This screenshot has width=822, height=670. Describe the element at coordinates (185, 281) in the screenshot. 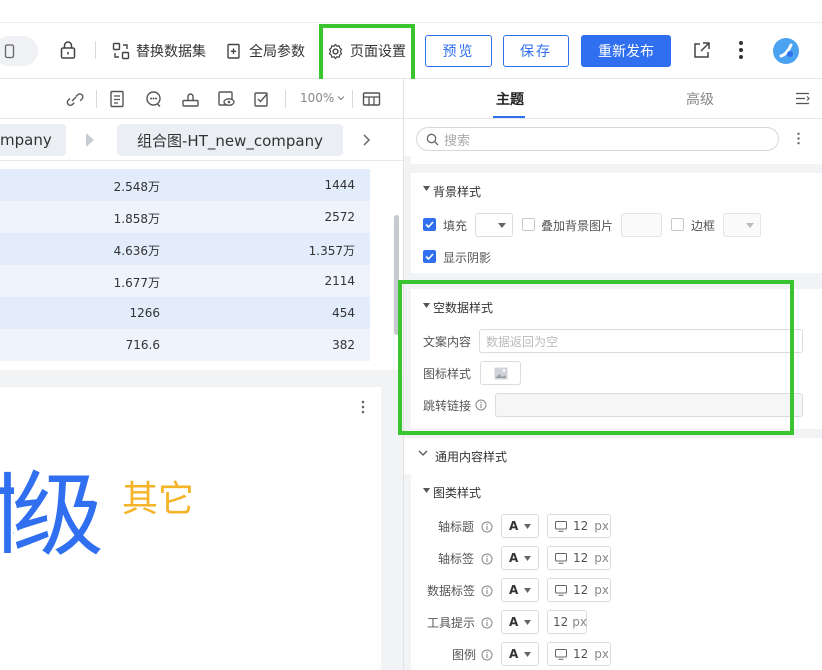

I see `table-row: 1.677万 2114` at that location.